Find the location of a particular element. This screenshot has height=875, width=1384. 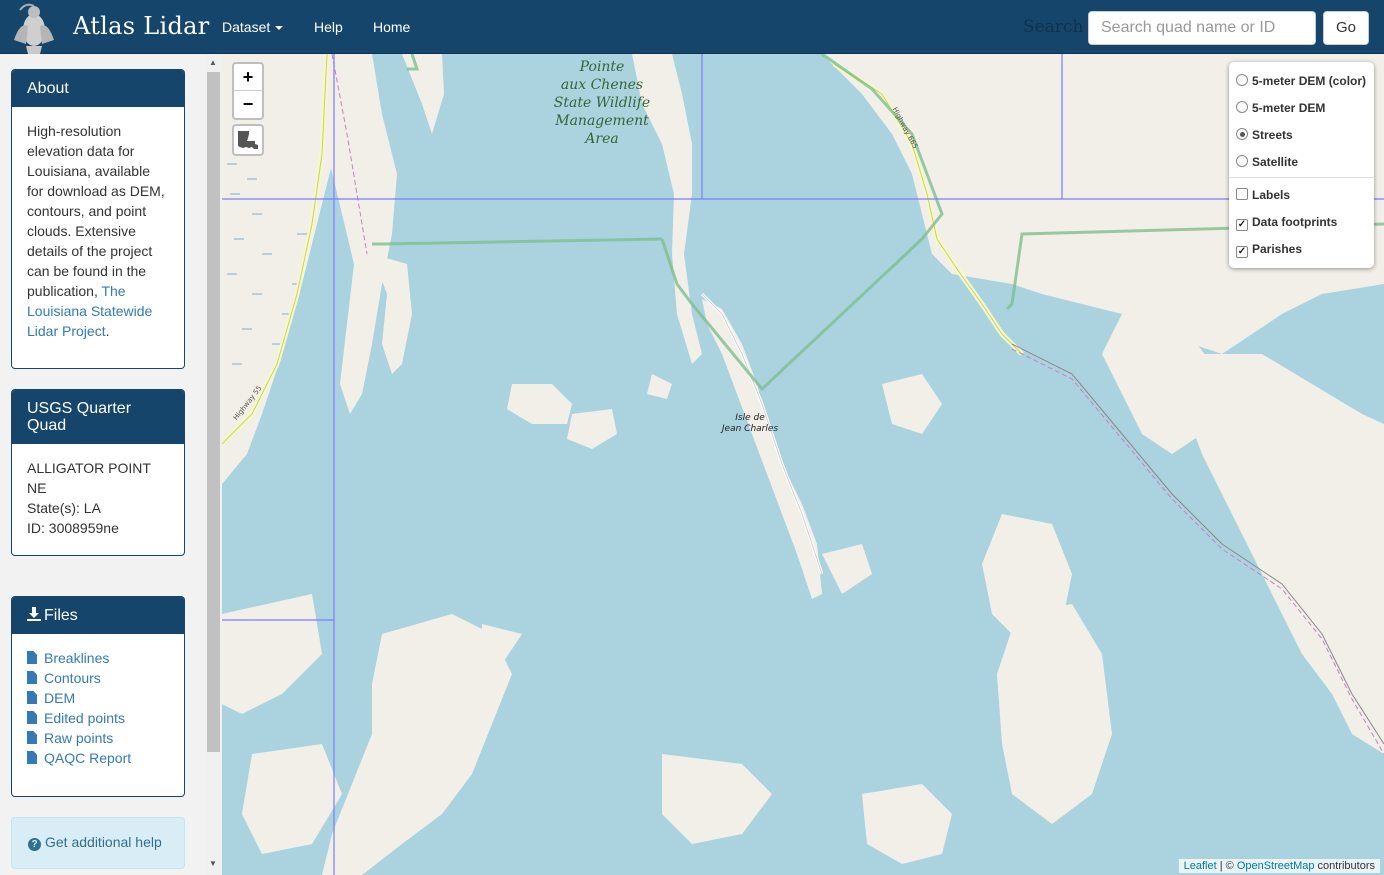

file-label: DEM is located at coordinates (60, 698).